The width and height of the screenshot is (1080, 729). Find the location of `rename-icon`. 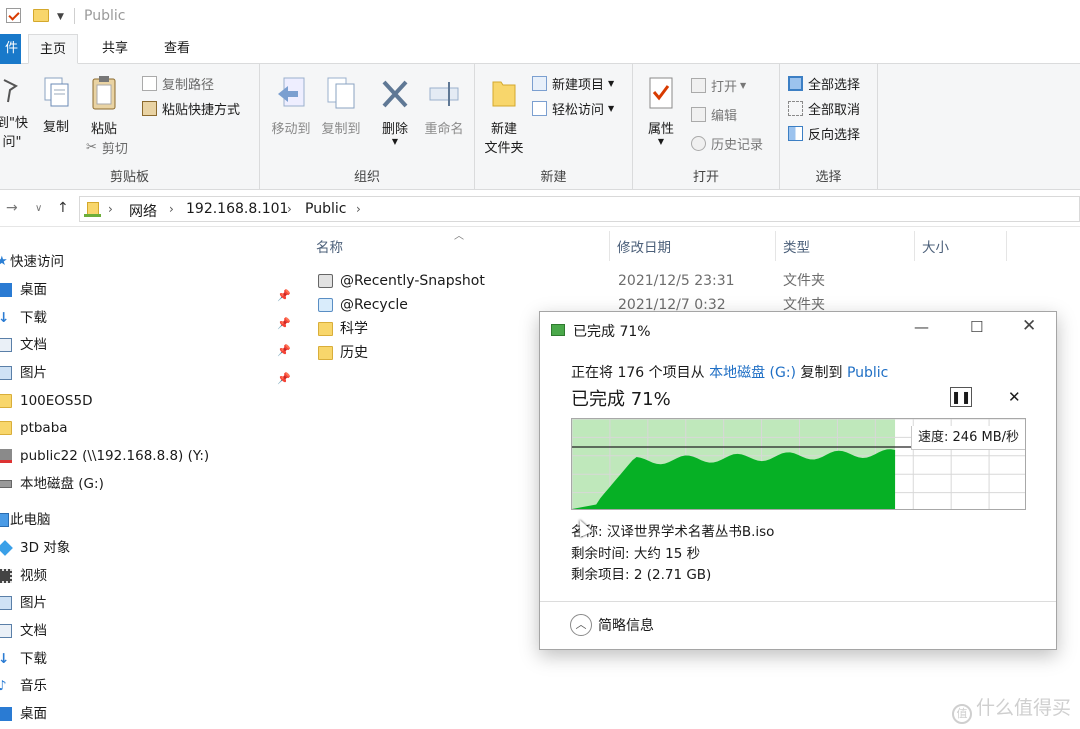

rename-icon is located at coordinates (444, 94).